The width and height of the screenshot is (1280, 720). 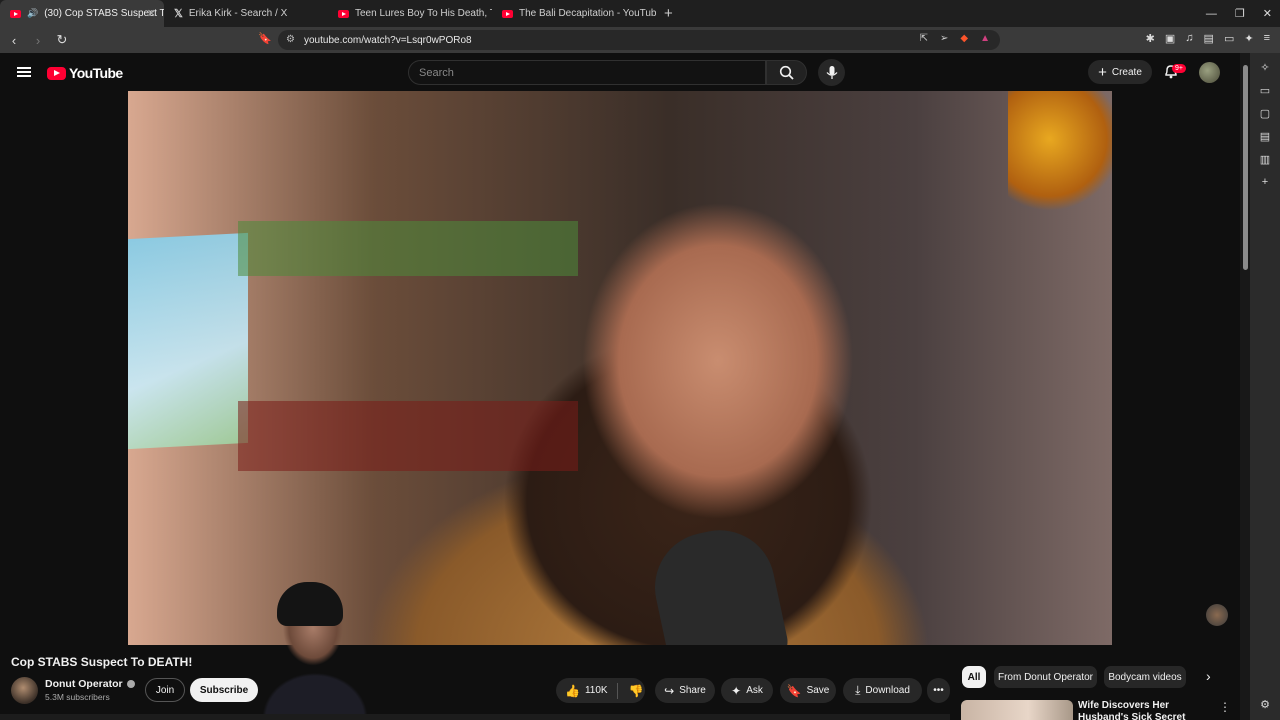 I want to click on scrollbar-thumb, so click(x=1245, y=167).